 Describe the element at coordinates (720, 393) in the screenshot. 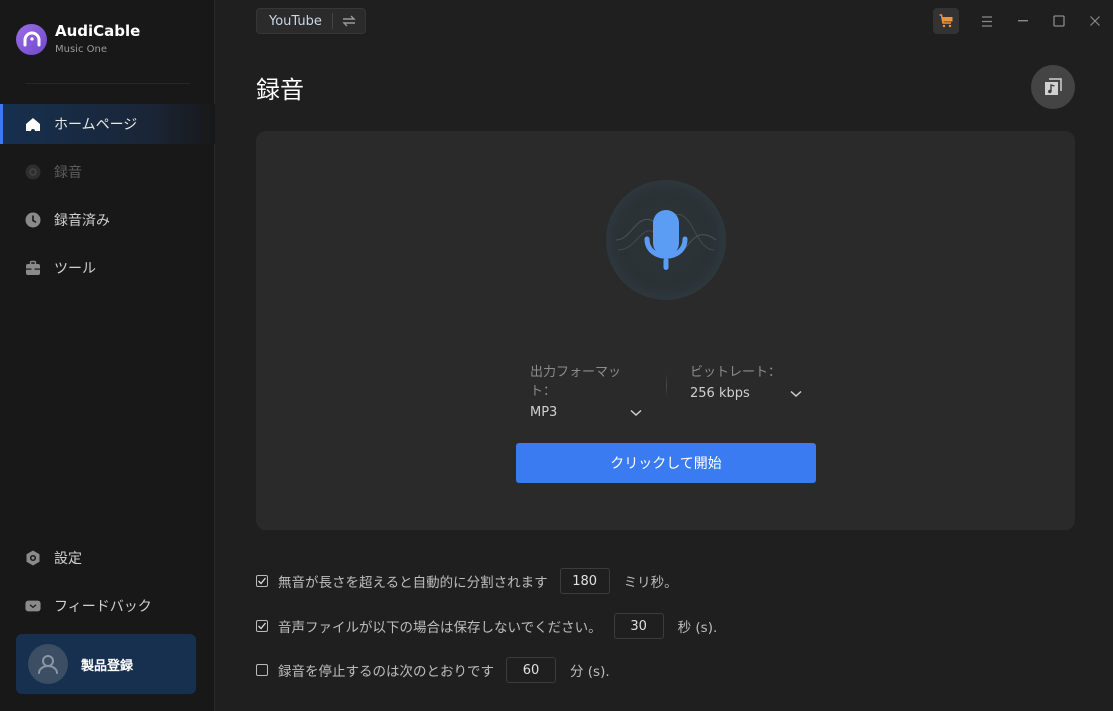

I see `bitrate-value: 256 kbps` at that location.